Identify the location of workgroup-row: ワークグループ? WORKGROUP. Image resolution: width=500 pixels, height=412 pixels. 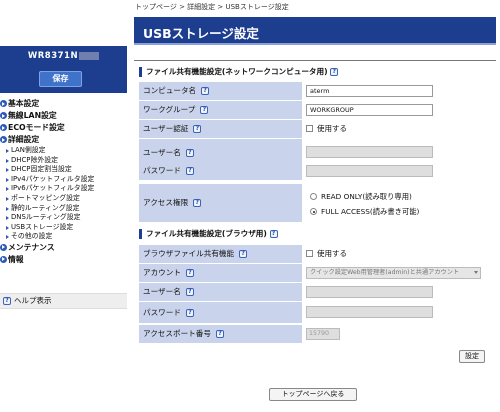
(315, 110).